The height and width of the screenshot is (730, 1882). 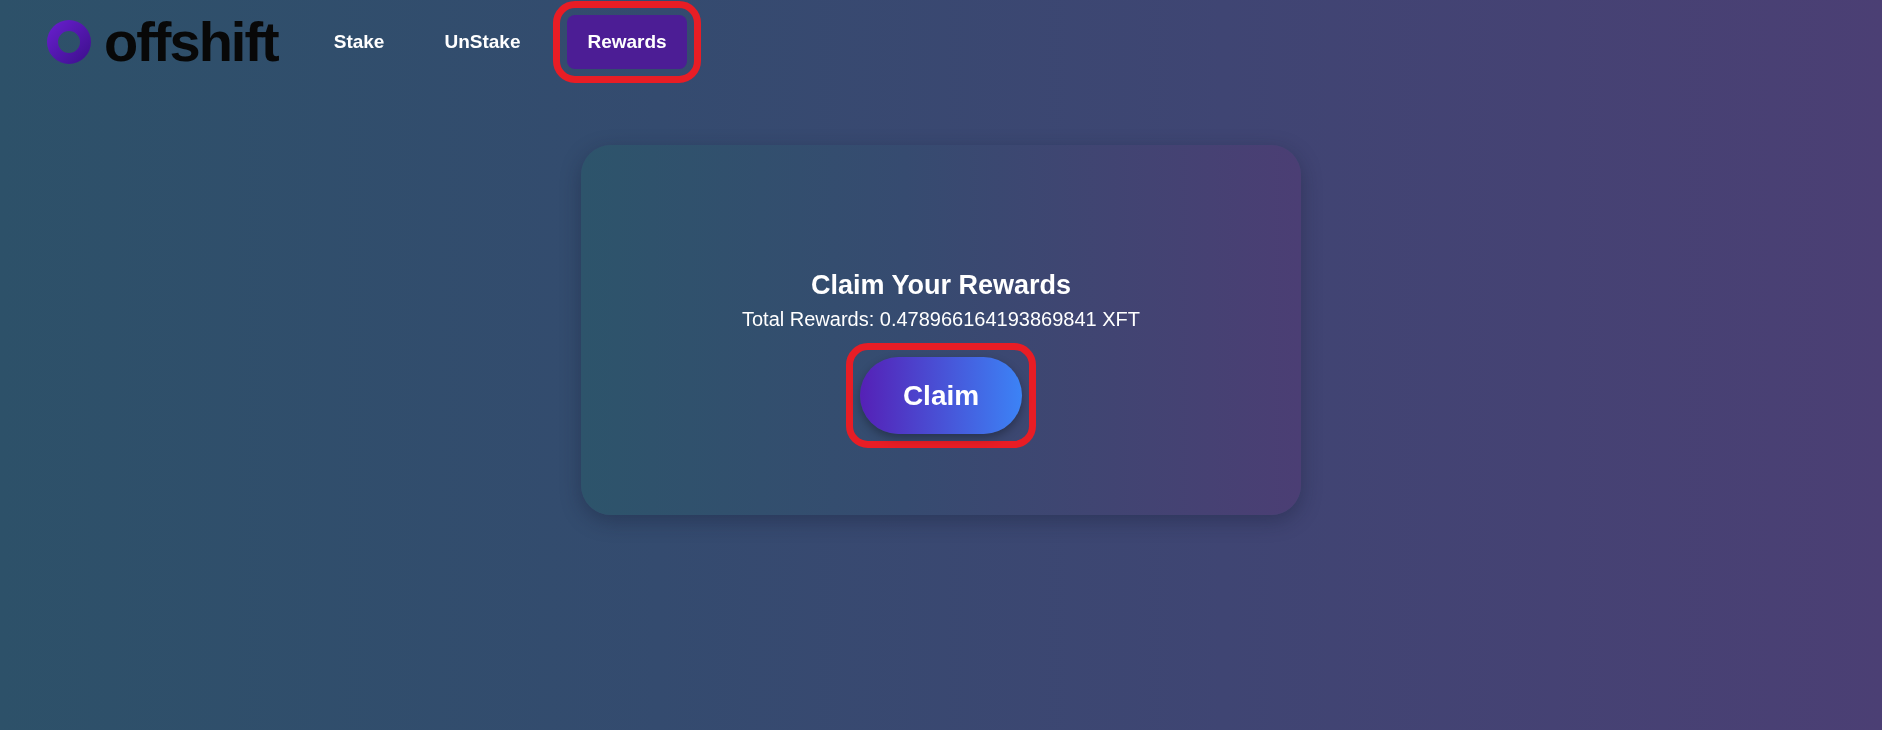 What do you see at coordinates (69, 42) in the screenshot?
I see `ring-logo-icon` at bounding box center [69, 42].